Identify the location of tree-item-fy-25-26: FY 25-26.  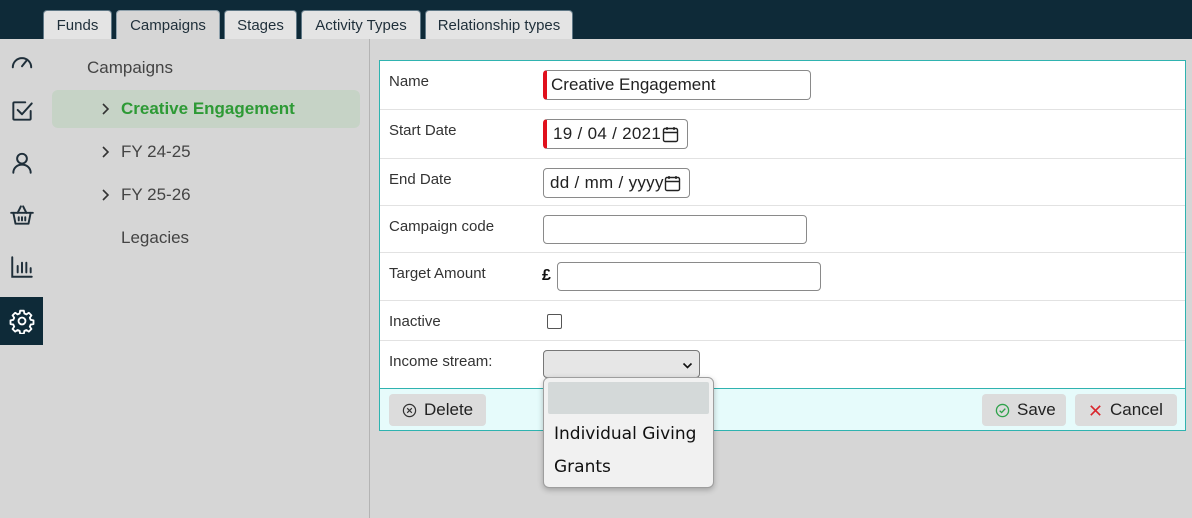
(206, 195).